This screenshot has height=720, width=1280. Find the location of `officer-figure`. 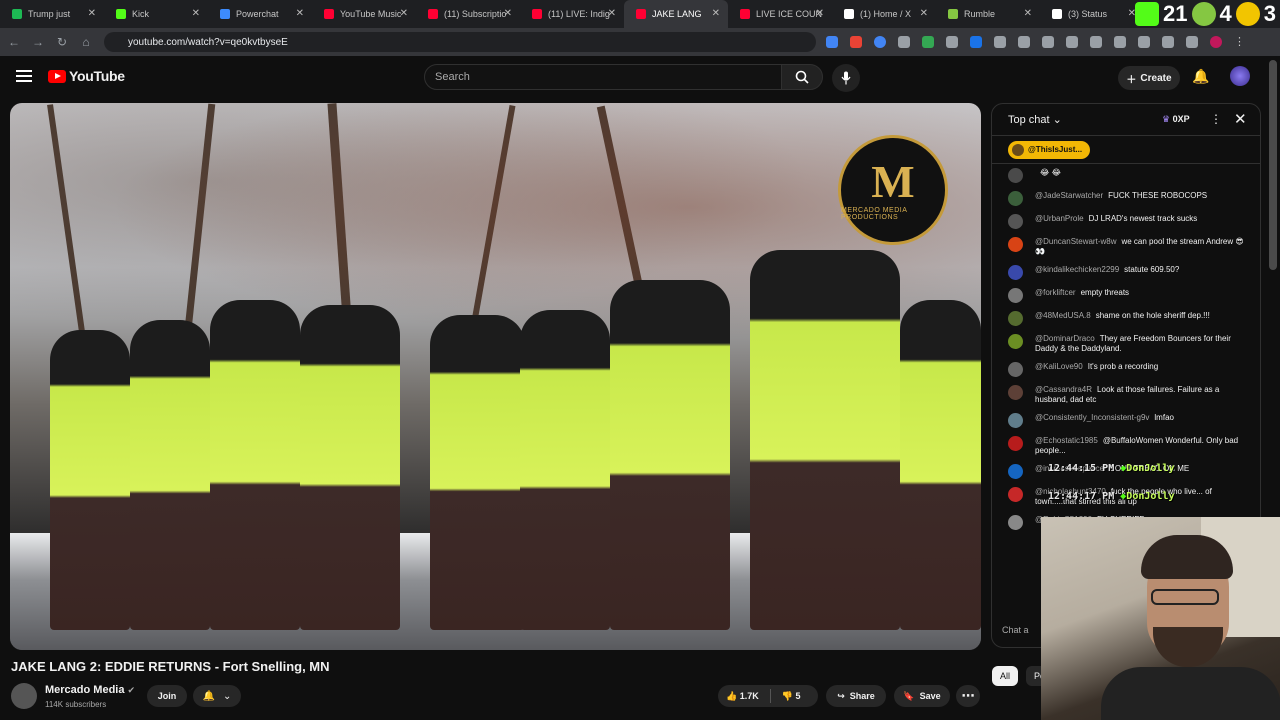

officer-figure is located at coordinates (170, 475).